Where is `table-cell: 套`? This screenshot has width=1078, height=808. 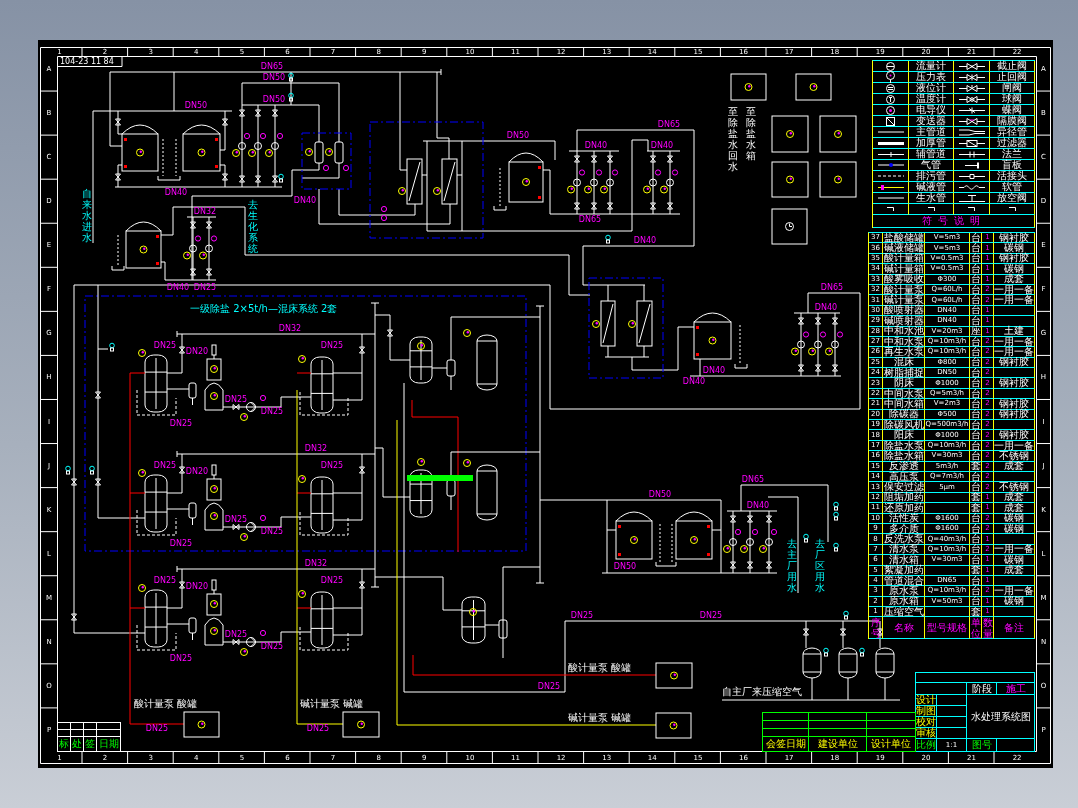 table-cell: 套 is located at coordinates (976, 612).